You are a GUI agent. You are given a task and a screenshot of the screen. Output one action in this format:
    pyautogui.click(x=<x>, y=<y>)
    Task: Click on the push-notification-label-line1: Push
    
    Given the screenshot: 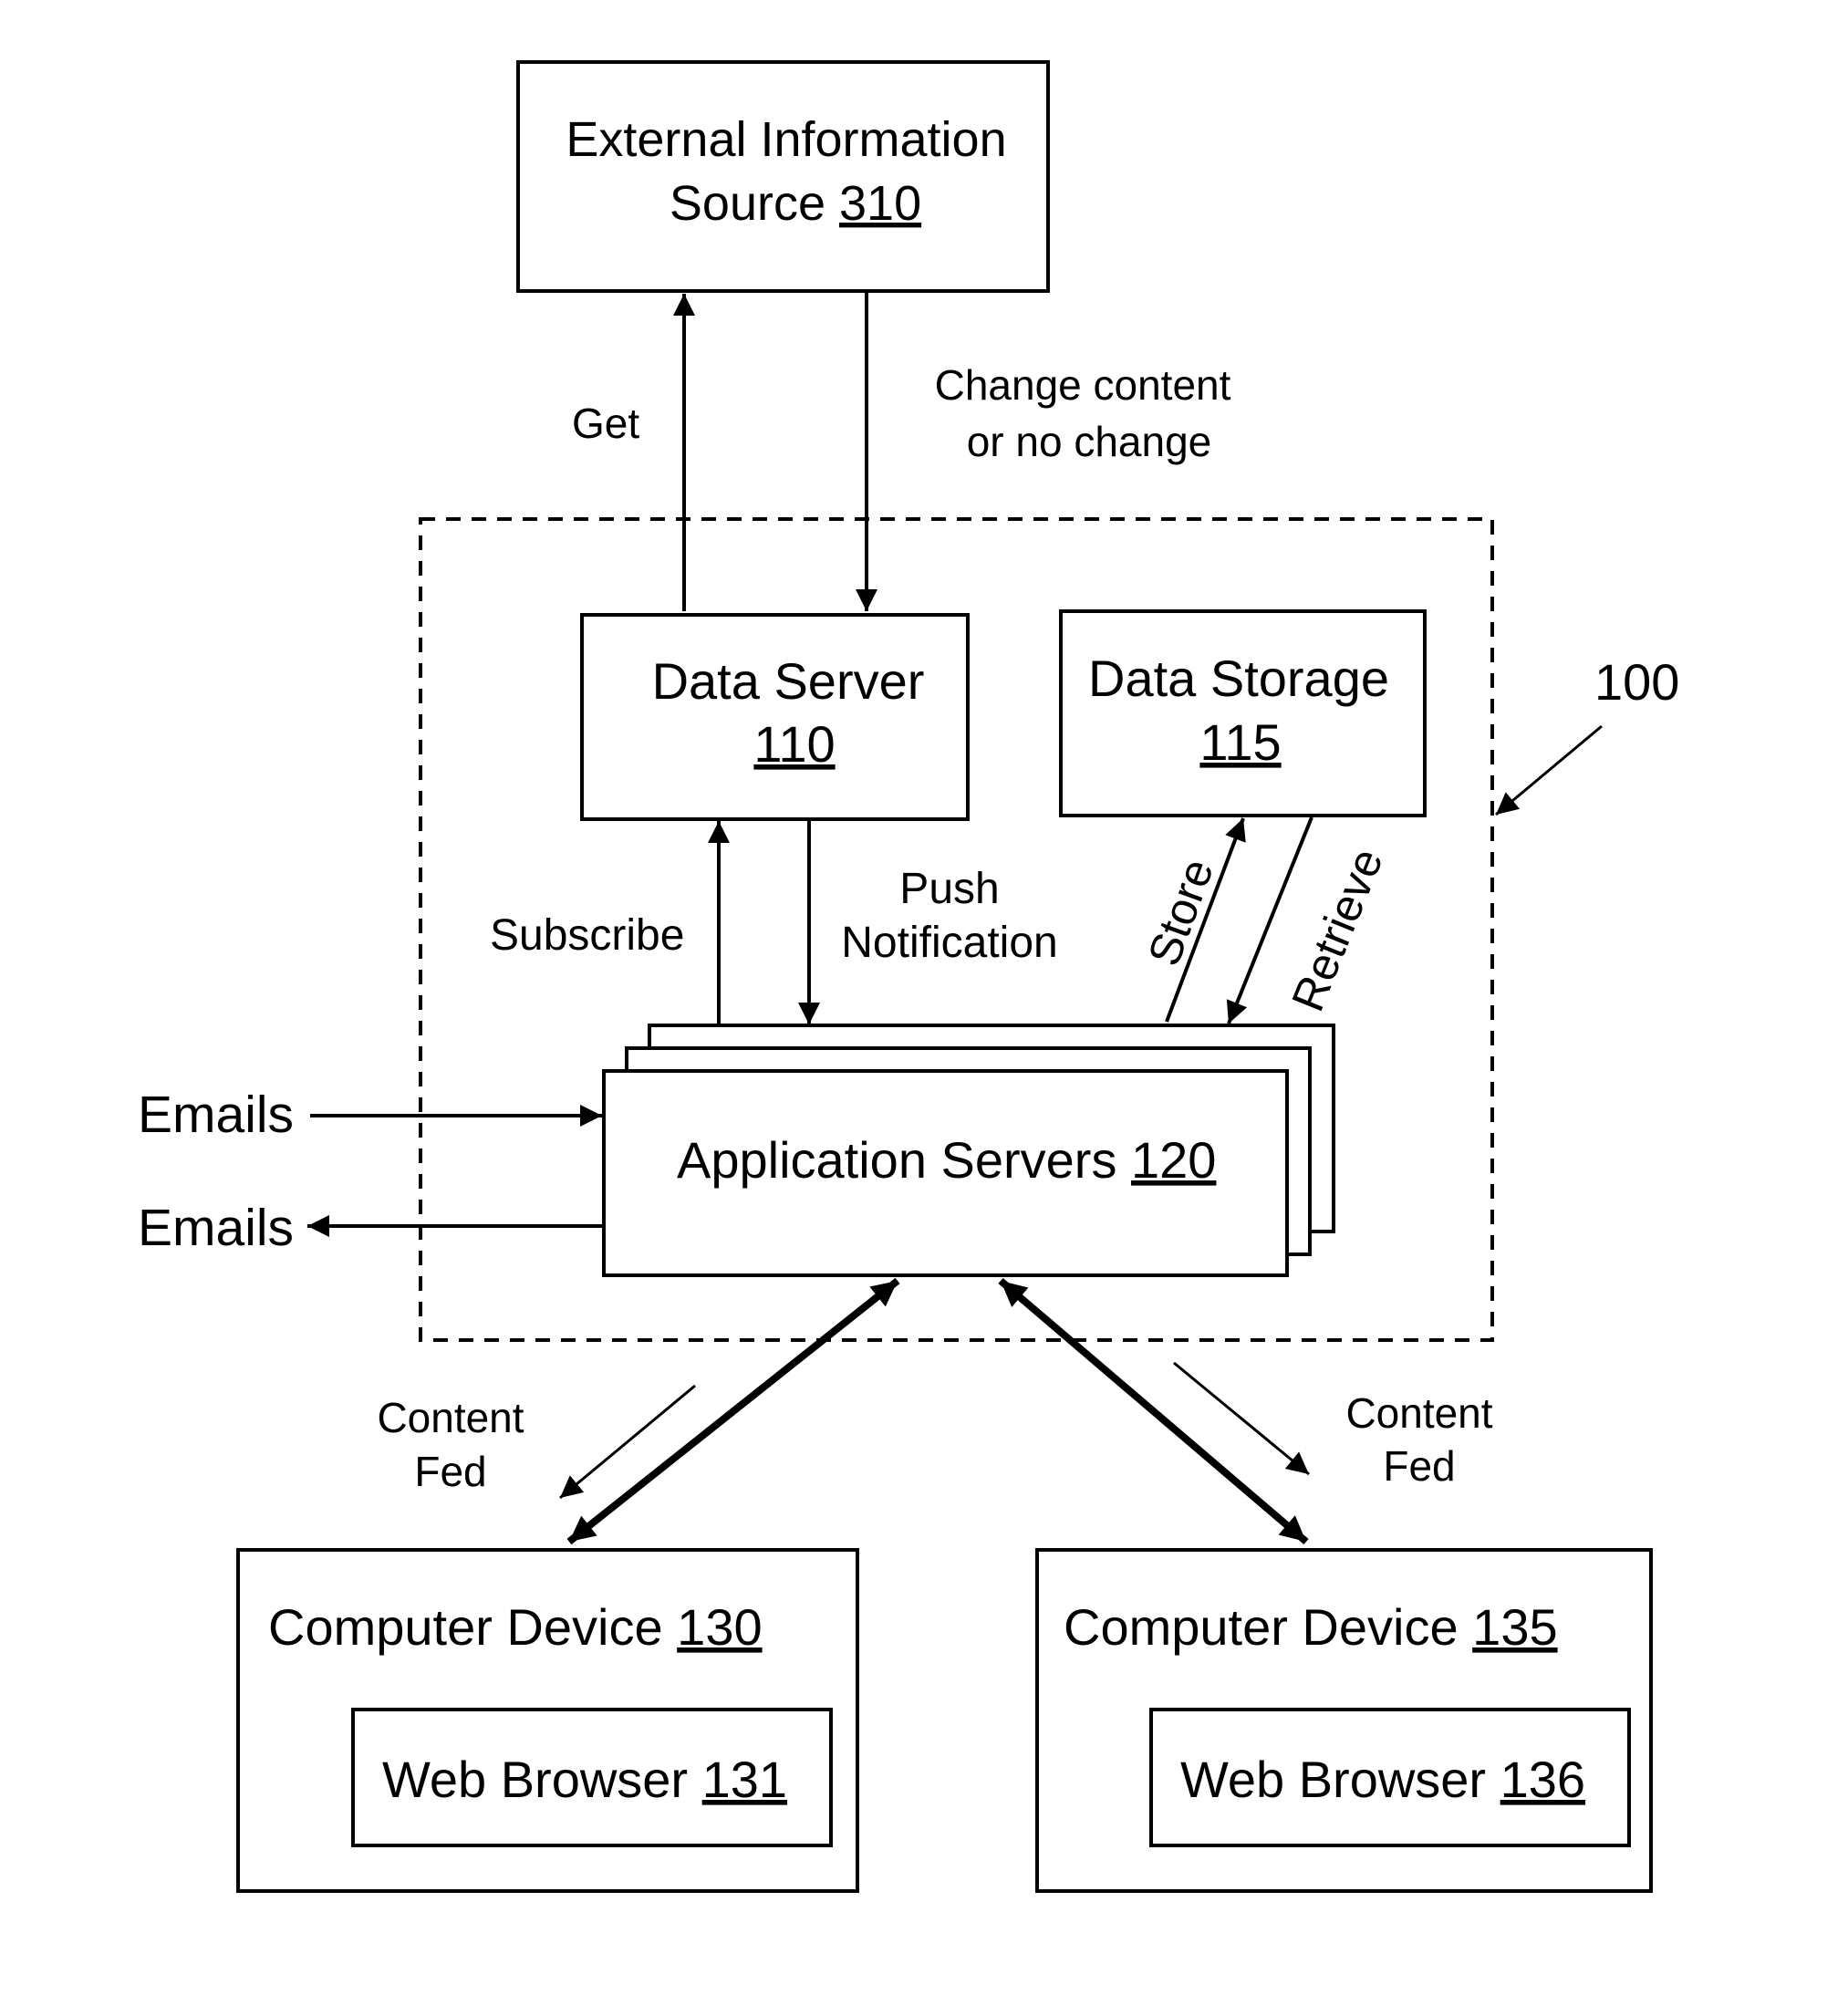 What is the action you would take?
    pyautogui.click(x=949, y=889)
    